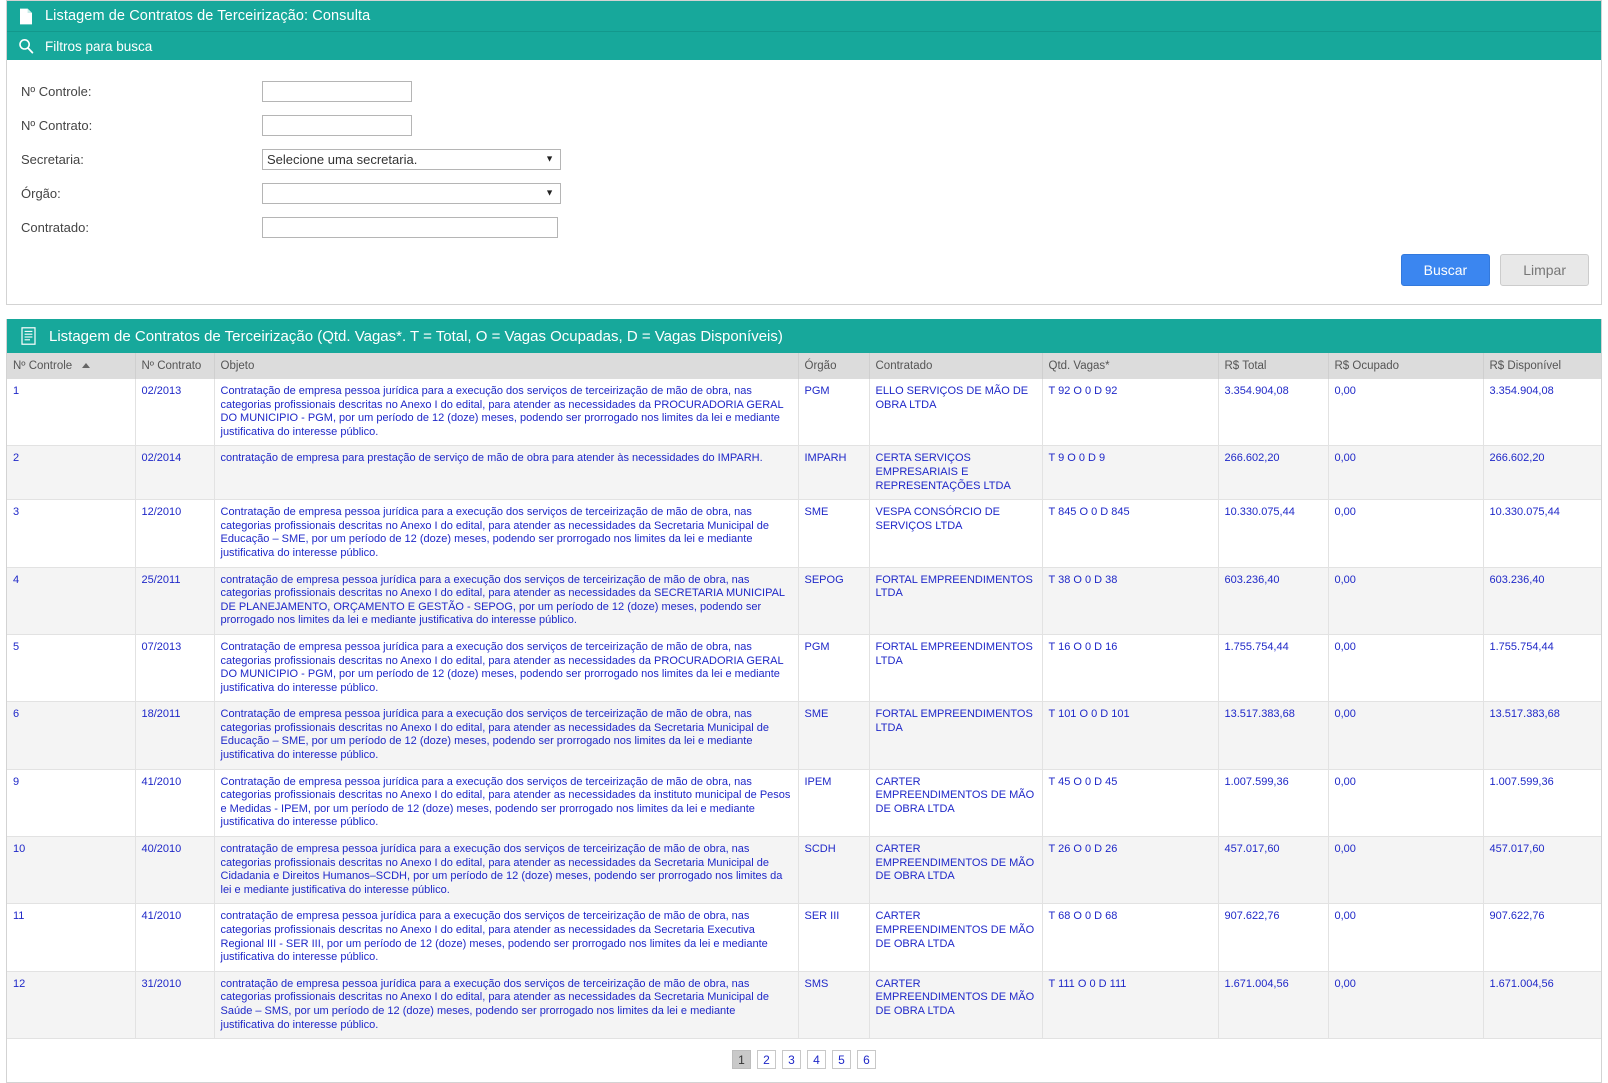 The image size is (1608, 1083). I want to click on pagination-page-6: 6, so click(866, 1060).